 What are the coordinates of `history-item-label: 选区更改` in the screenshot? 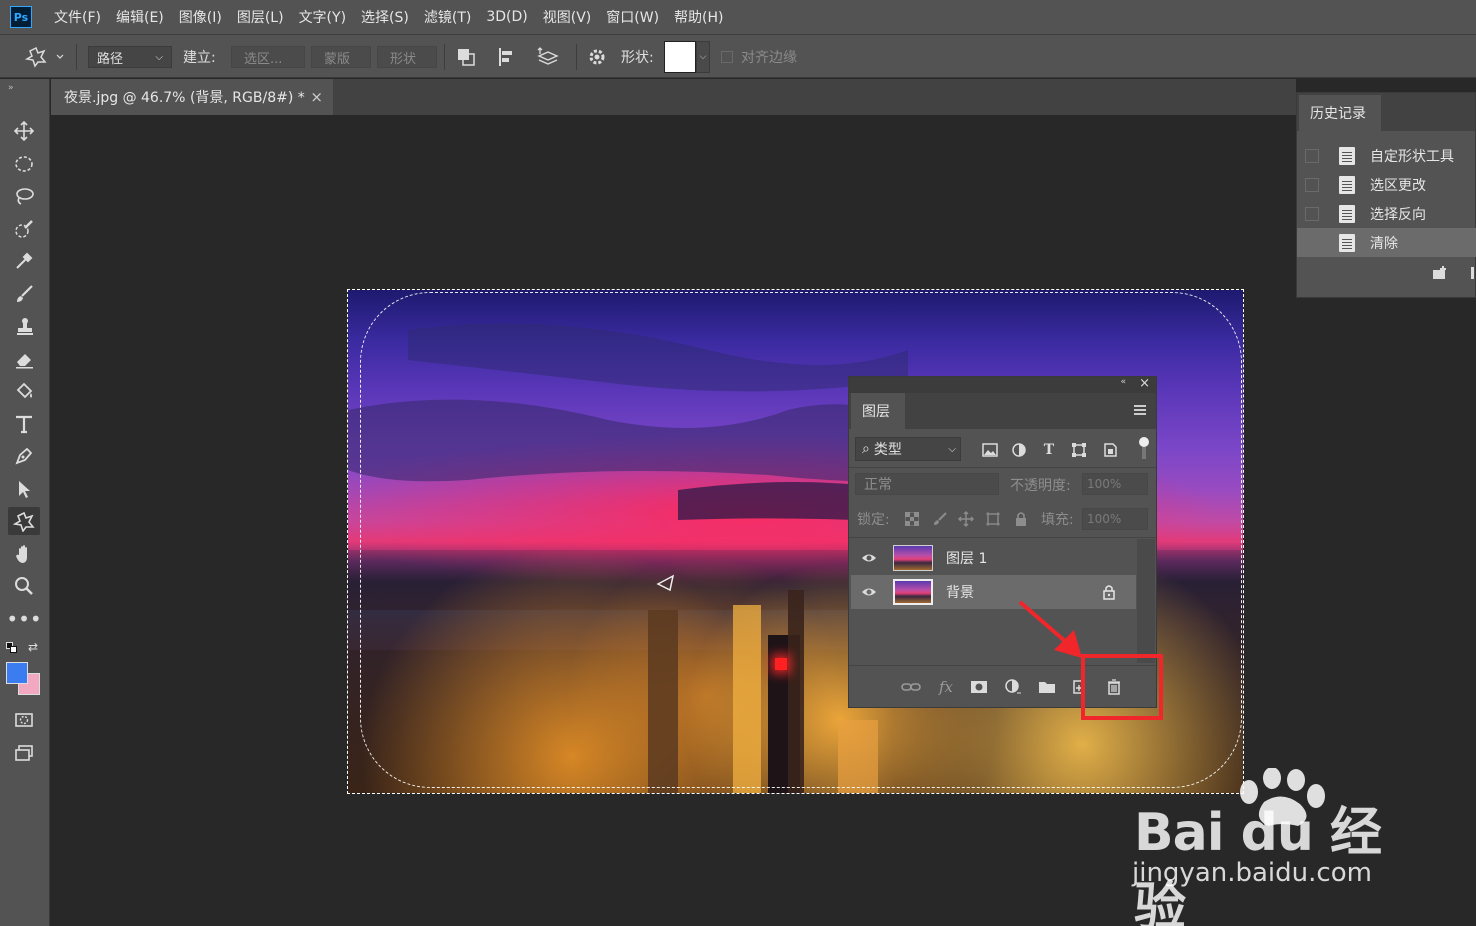 It's located at (1398, 185).